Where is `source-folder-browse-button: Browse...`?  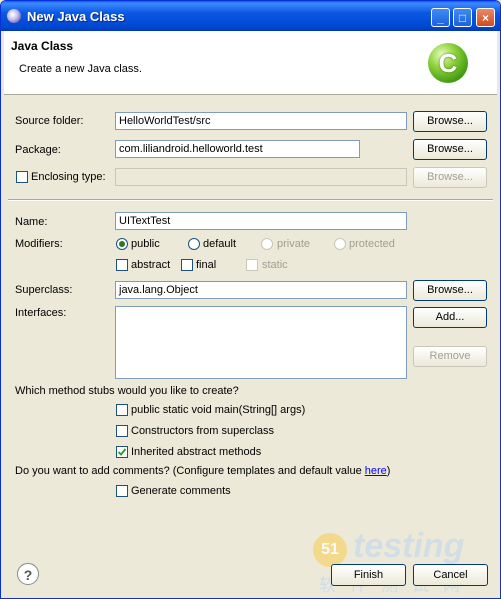 source-folder-browse-button: Browse... is located at coordinates (450, 121).